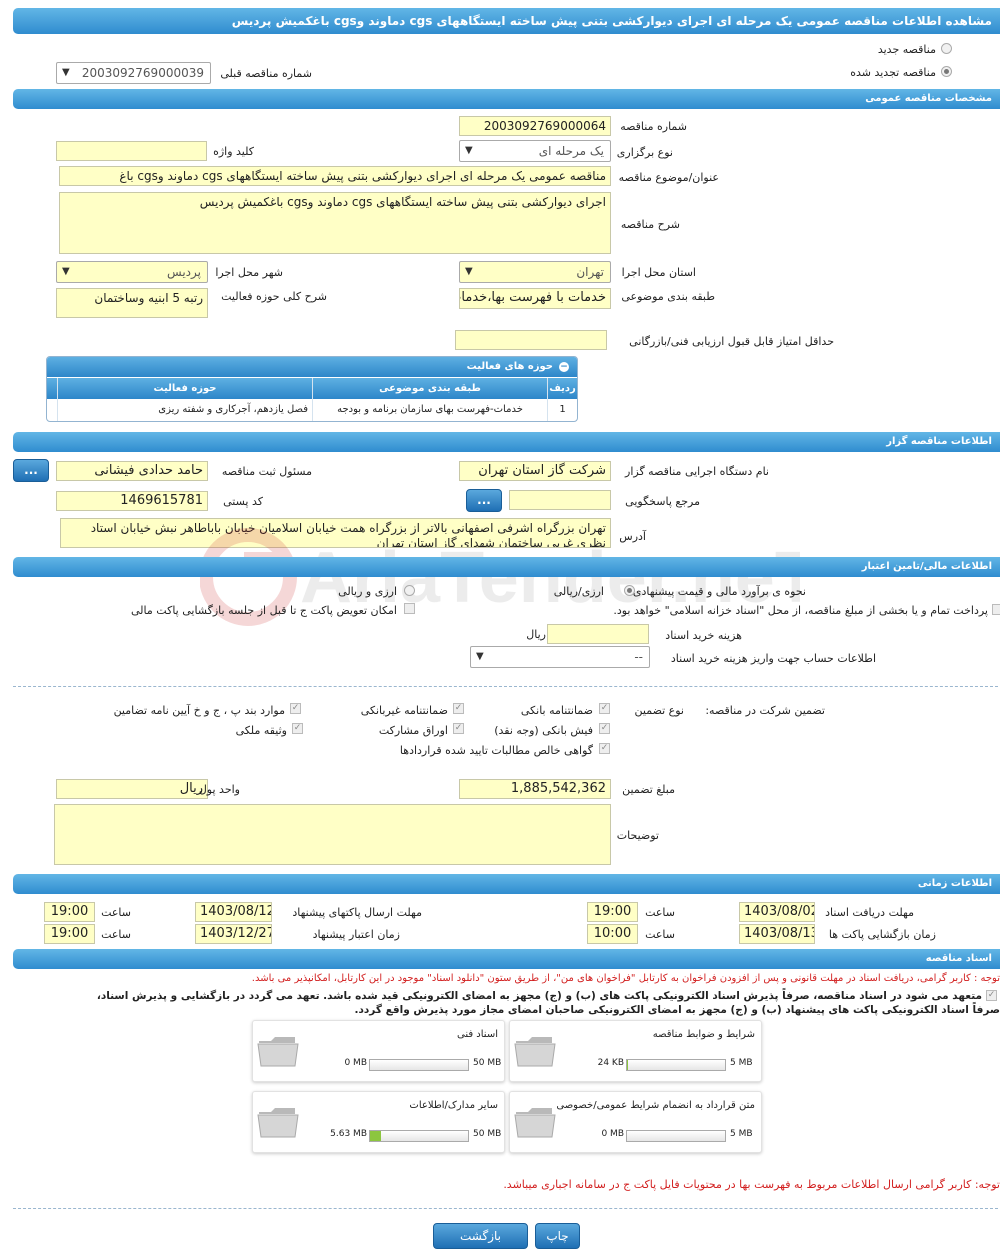  What do you see at coordinates (249, 272) in the screenshot?
I see `city-label: شهر محل اجرا` at bounding box center [249, 272].